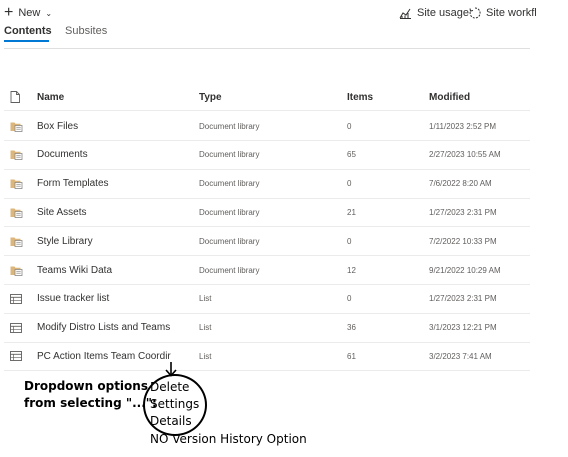 The image size is (568, 457). Describe the element at coordinates (171, 421) in the screenshot. I see `dropdown-option-details: Details` at that location.